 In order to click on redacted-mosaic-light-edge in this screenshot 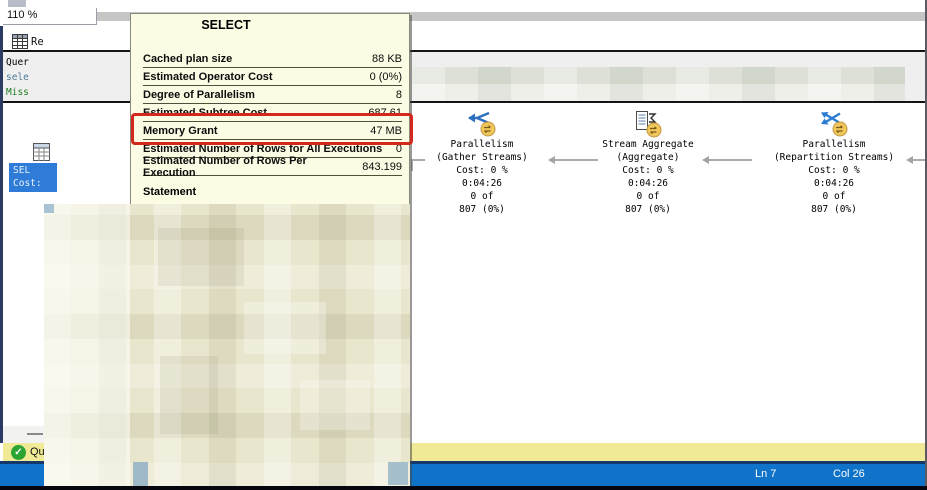, I will do `click(87, 345)`.